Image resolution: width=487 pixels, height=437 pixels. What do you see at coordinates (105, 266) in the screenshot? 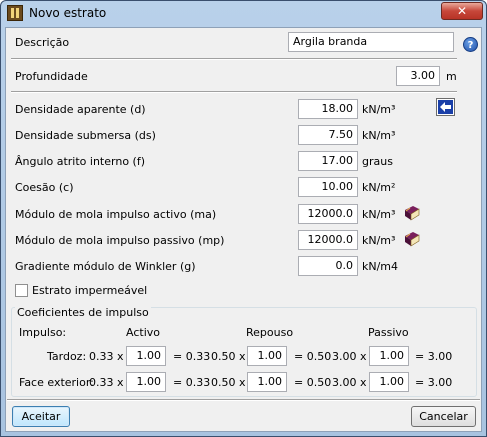
I see `gradiente-winkler-label: Gradiente módulo de Winkler (g)` at bounding box center [105, 266].